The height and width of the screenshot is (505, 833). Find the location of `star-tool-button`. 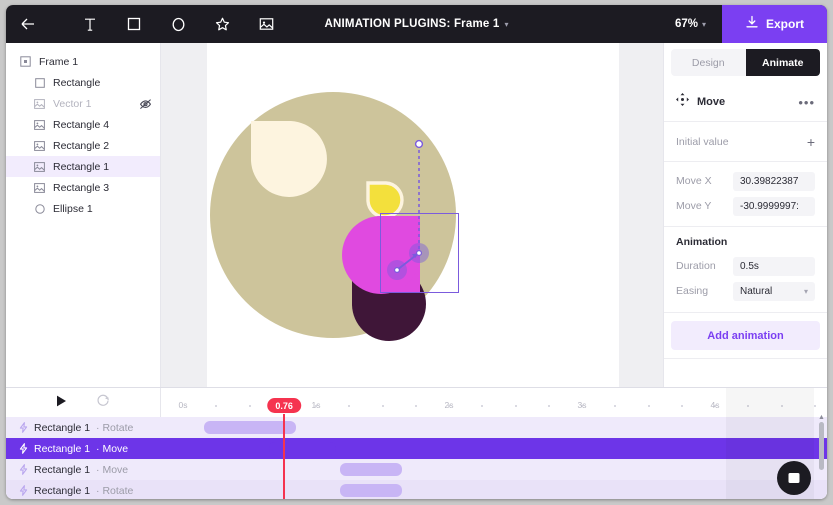

star-tool-button is located at coordinates (222, 24).